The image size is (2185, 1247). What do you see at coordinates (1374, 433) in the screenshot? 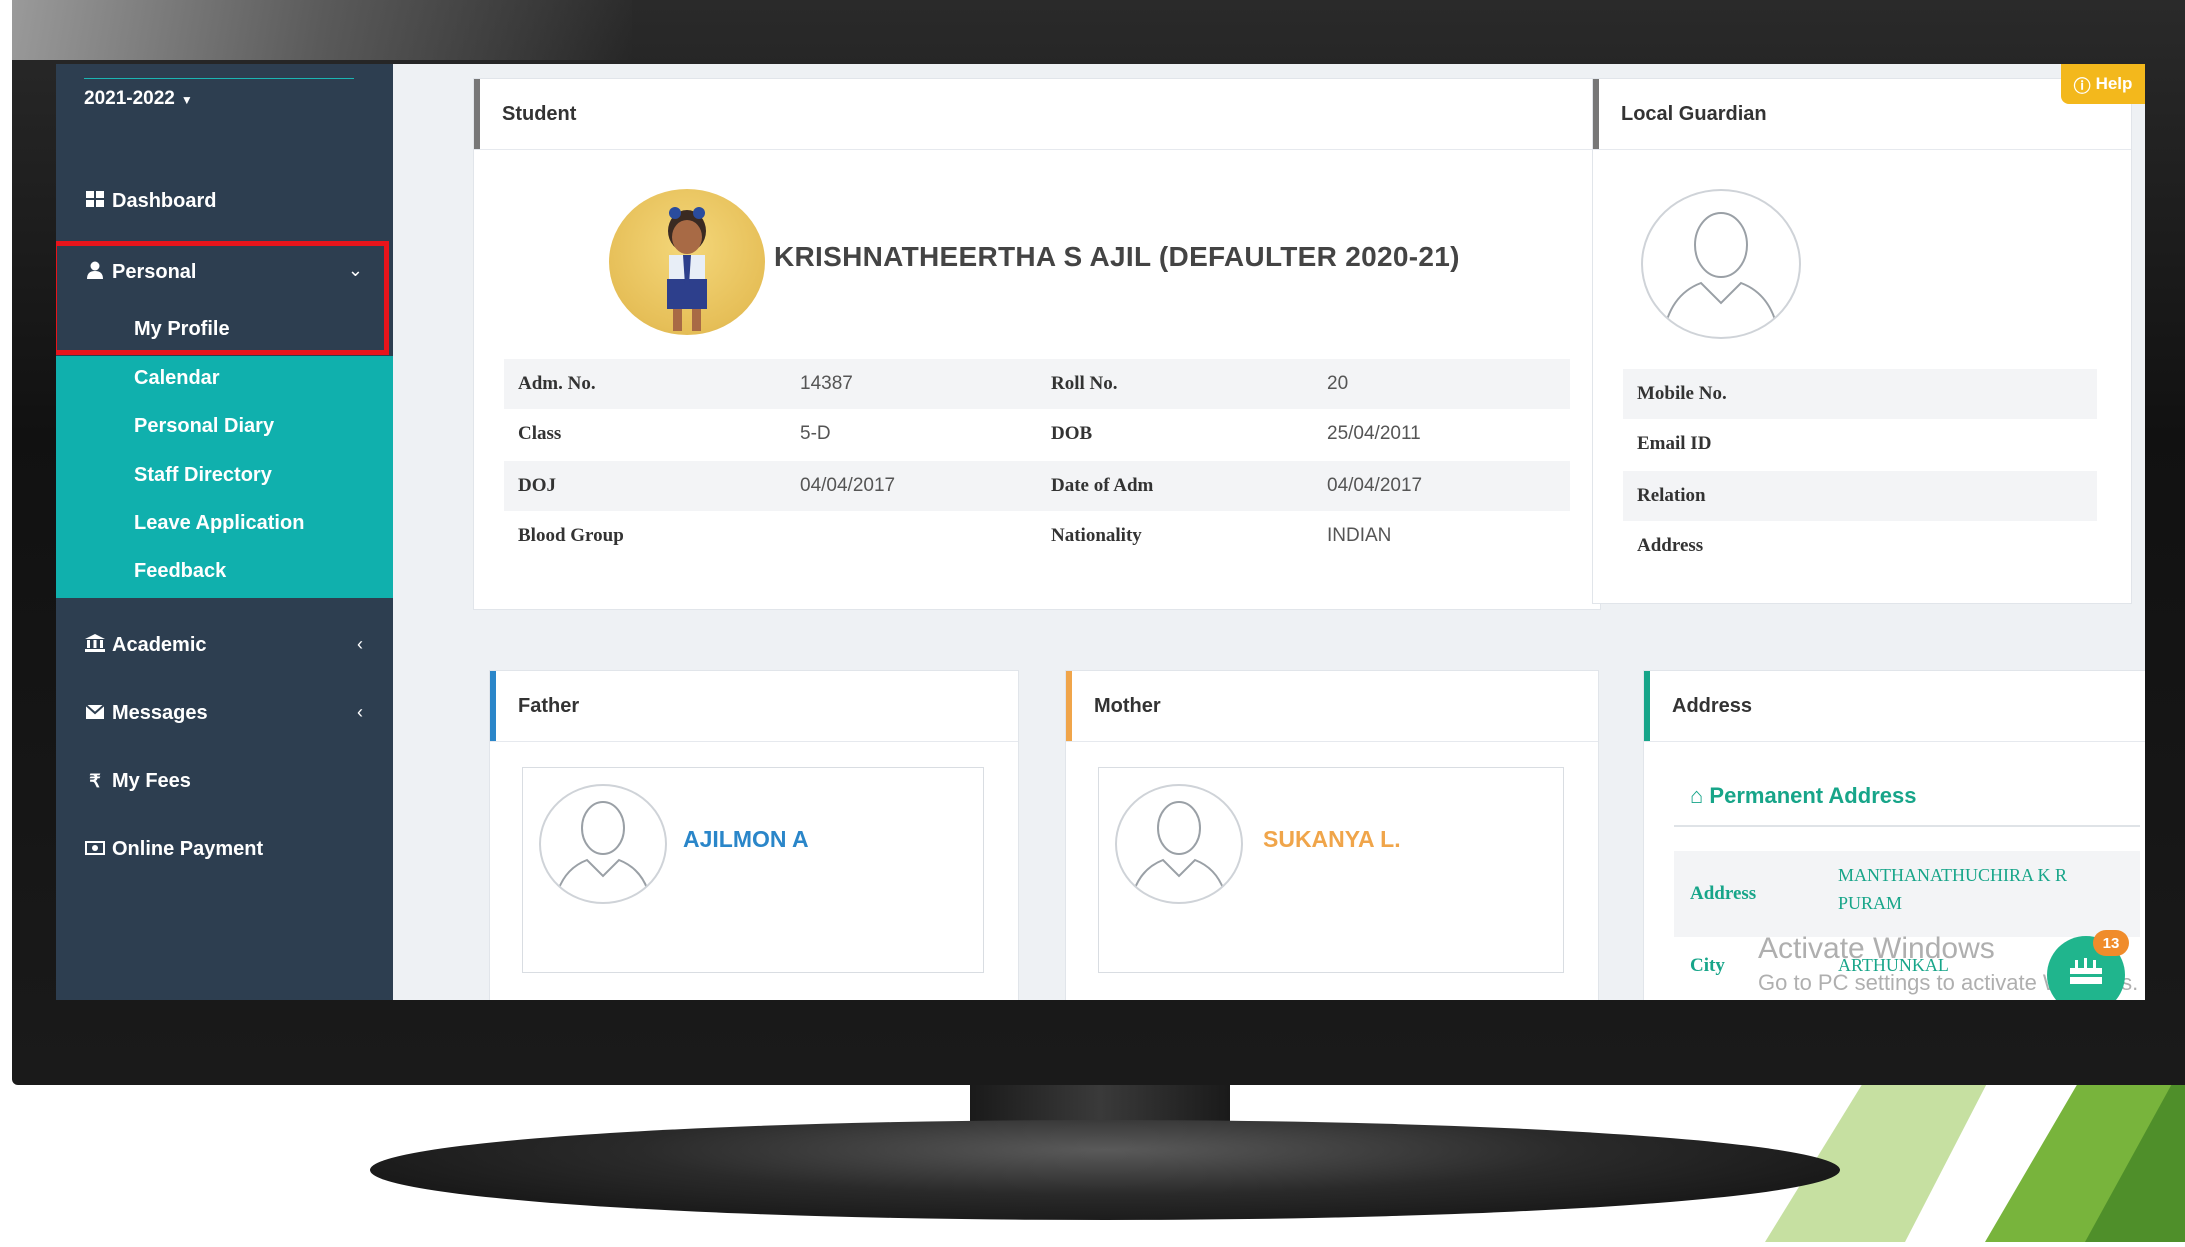
I see `field-value: 25/04/2011` at bounding box center [1374, 433].